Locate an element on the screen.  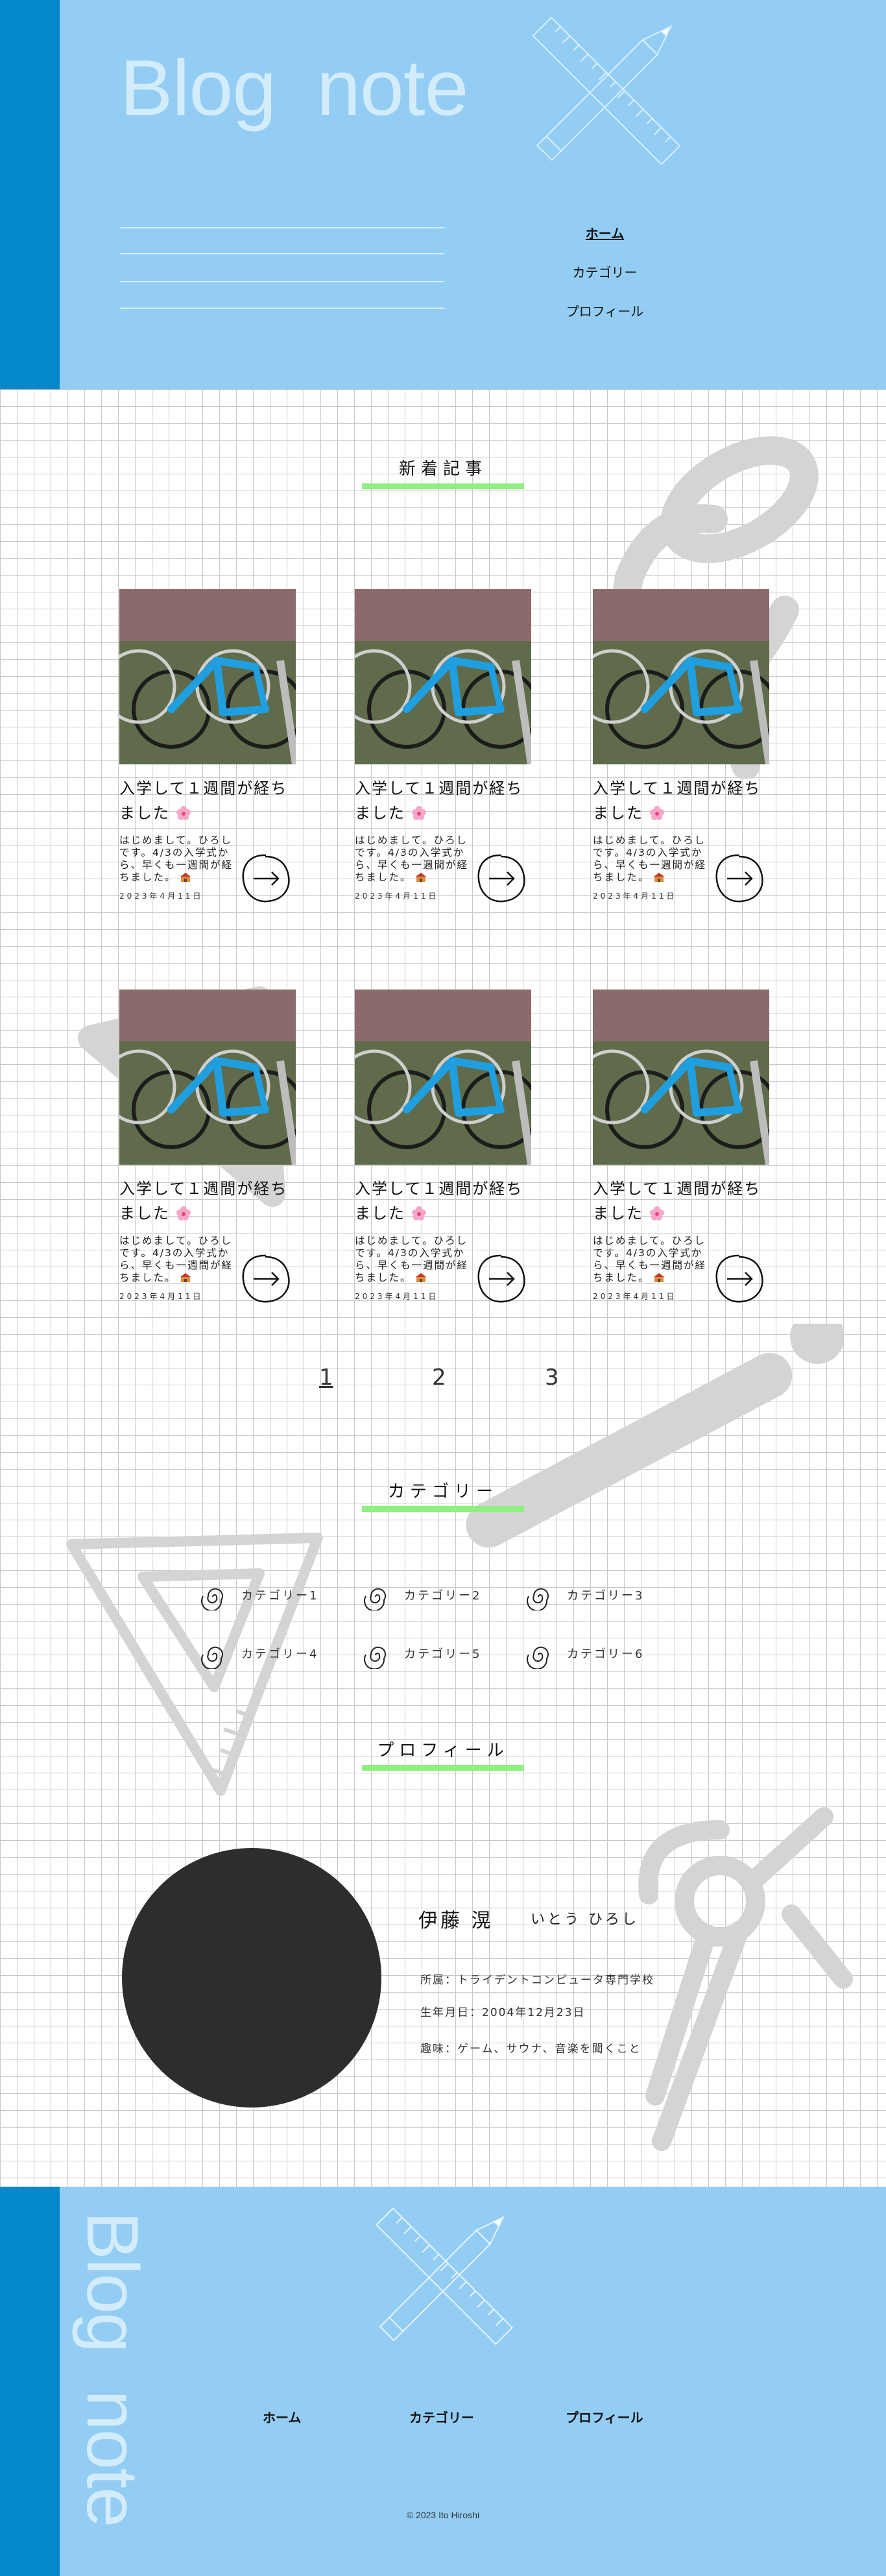
site-logo: Blog note is located at coordinates (294, 87).